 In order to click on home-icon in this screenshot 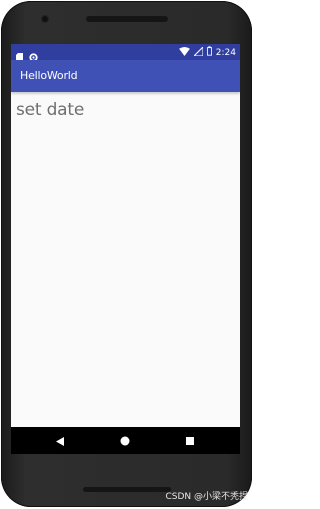, I will do `click(125, 441)`.